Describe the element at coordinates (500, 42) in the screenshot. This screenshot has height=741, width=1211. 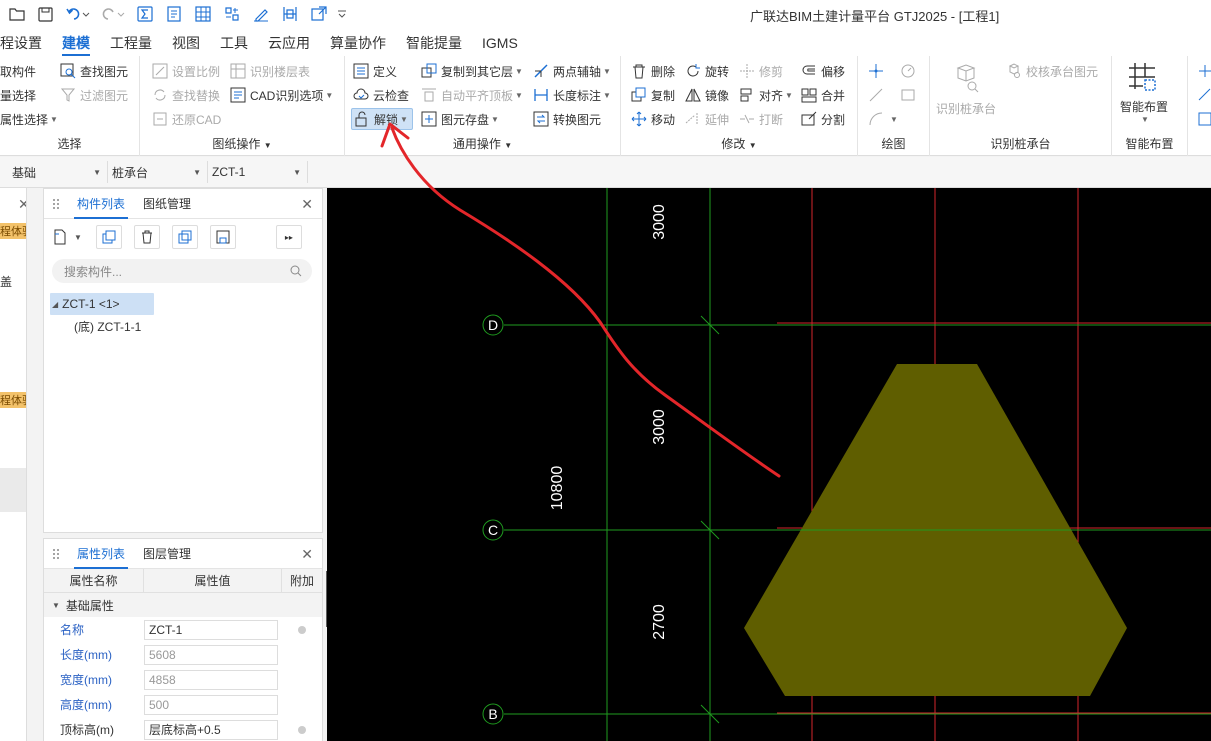
I see `tab-igms: IGMS` at that location.